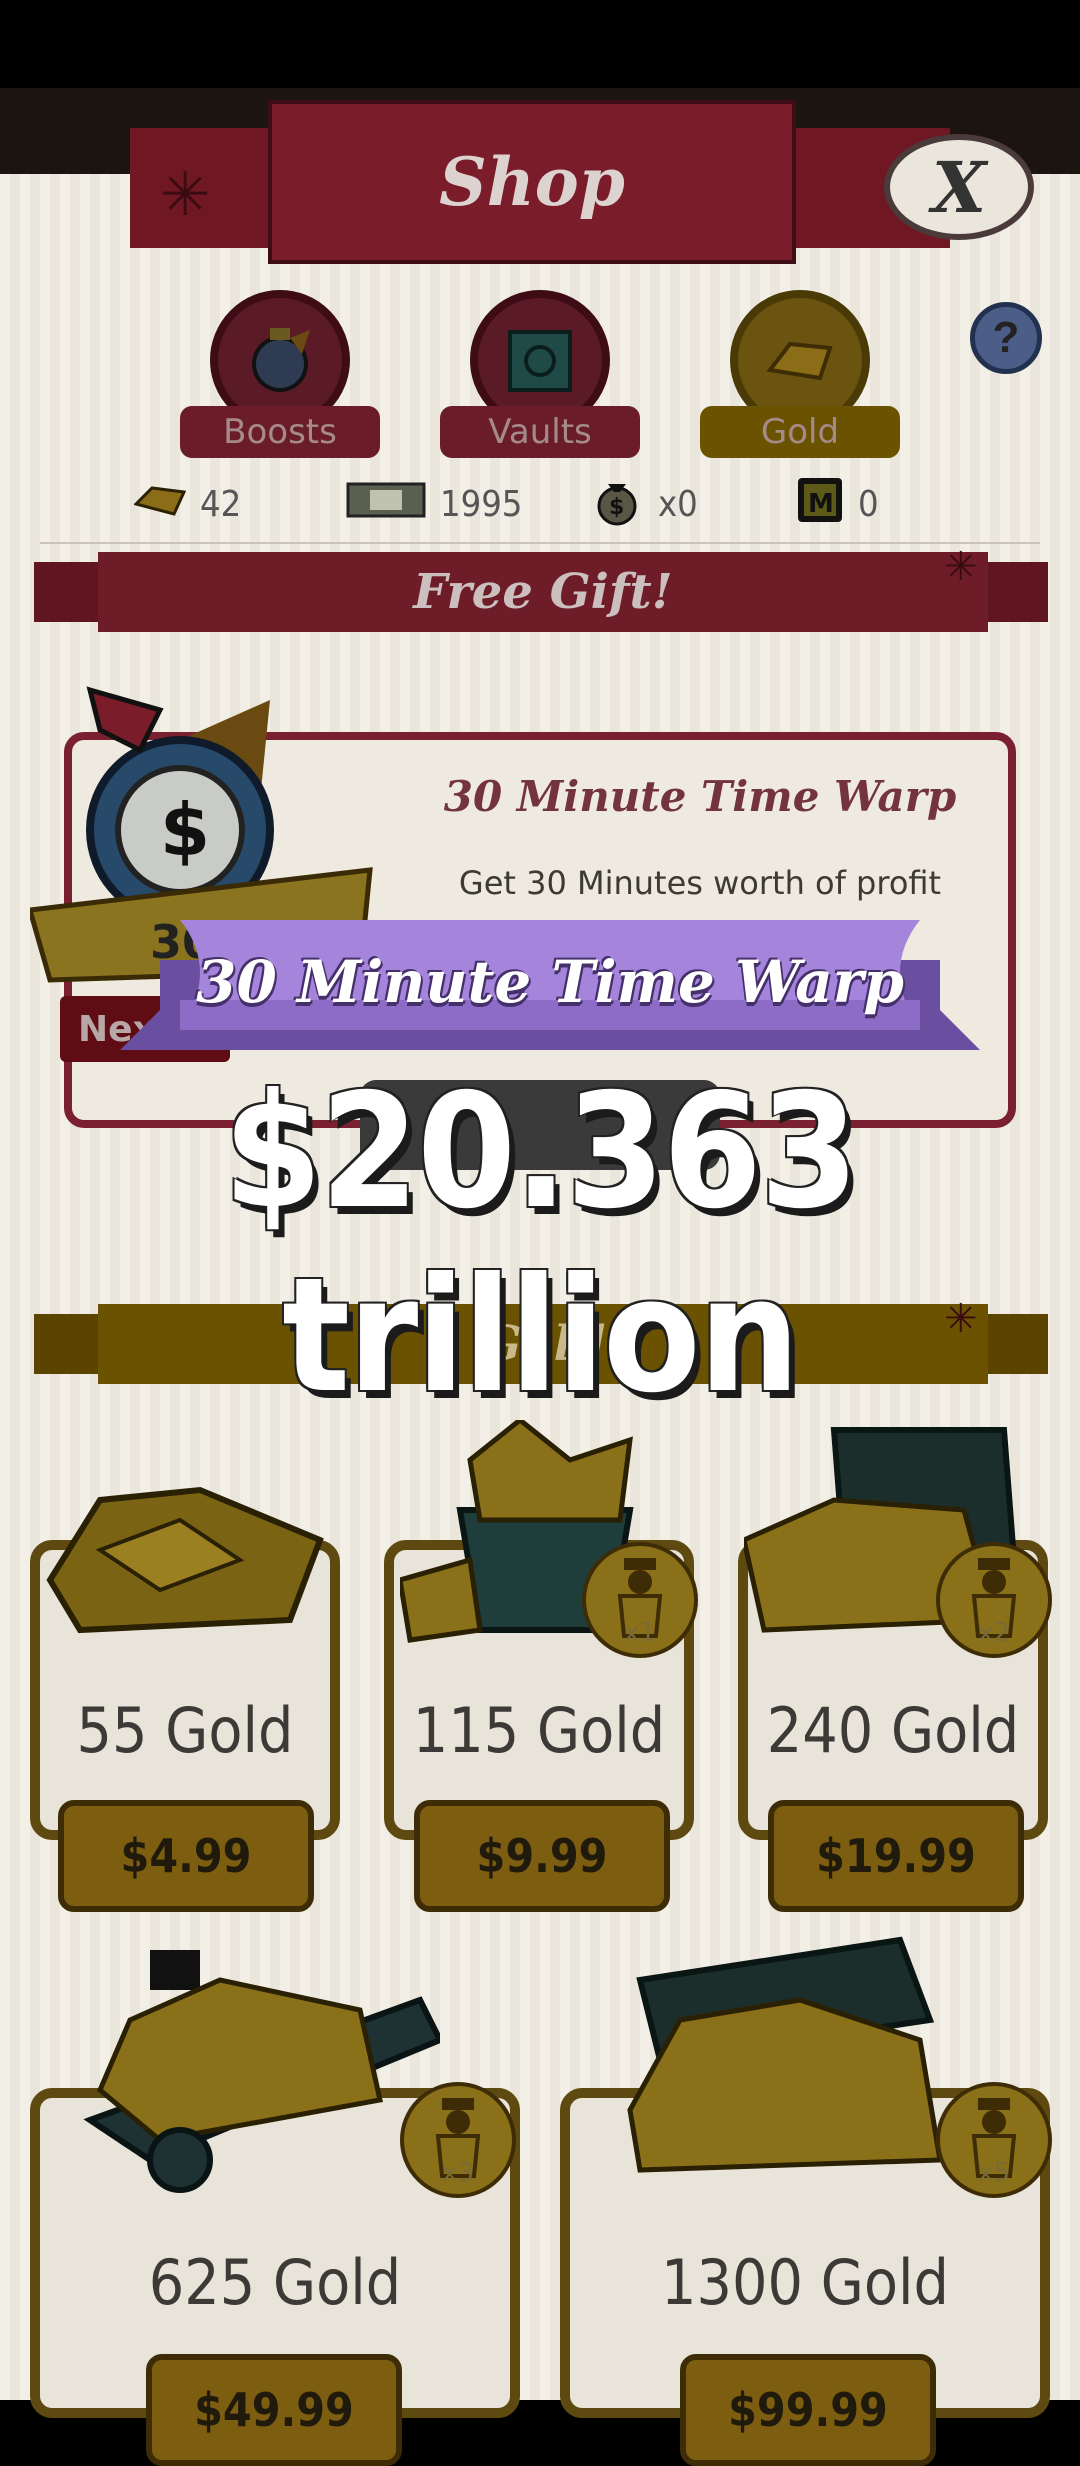 The width and height of the screenshot is (1080, 2466). I want to click on gift-title: 30 Minute Time Warp, so click(700, 796).